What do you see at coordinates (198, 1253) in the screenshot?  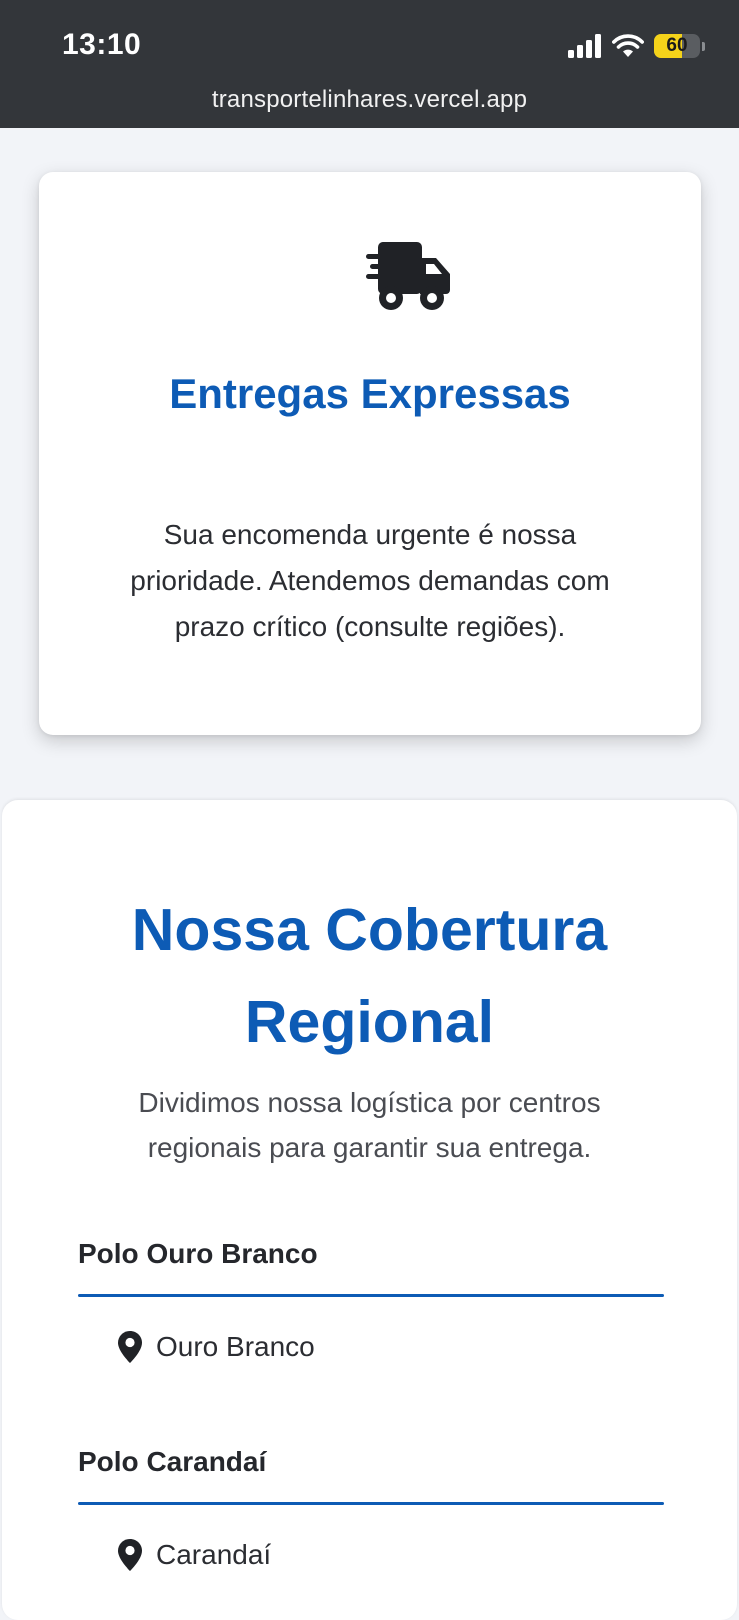 I see `polo-name: Polo Ouro Branco` at bounding box center [198, 1253].